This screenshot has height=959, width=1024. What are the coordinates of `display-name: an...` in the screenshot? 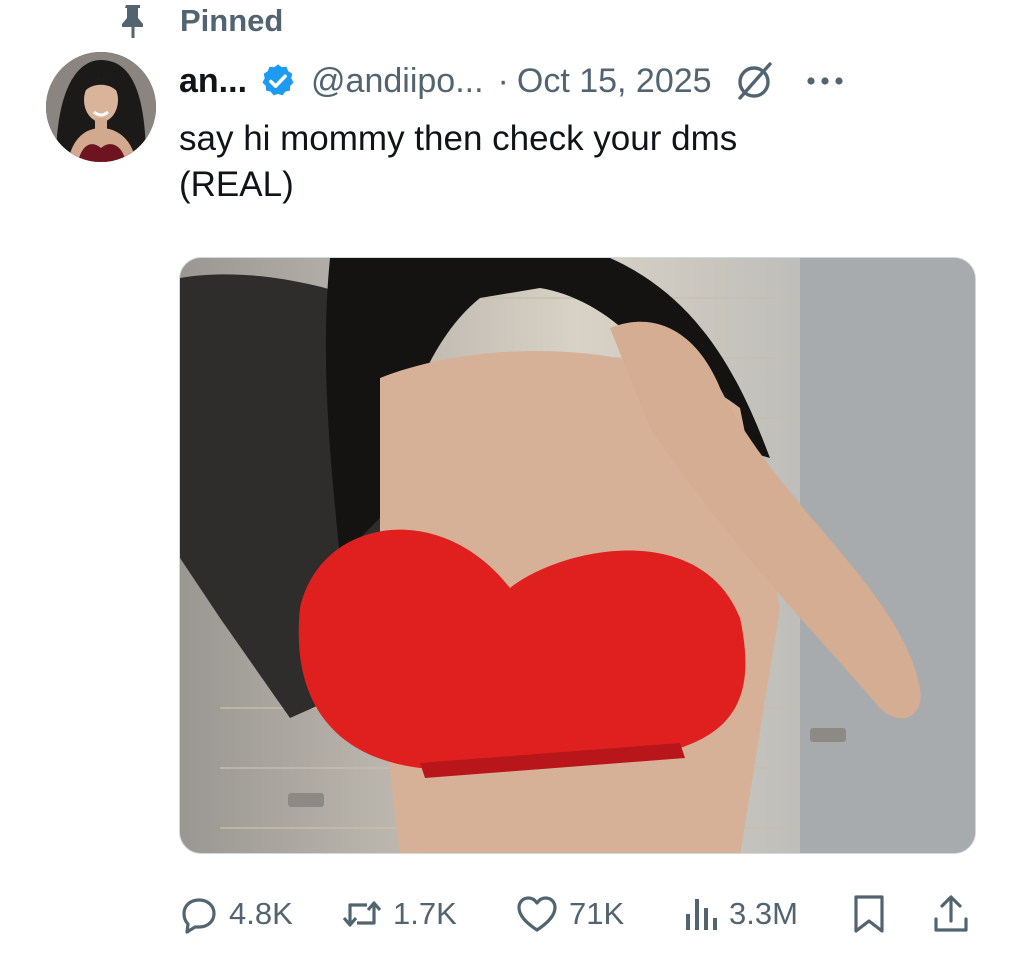 It's located at (213, 81).